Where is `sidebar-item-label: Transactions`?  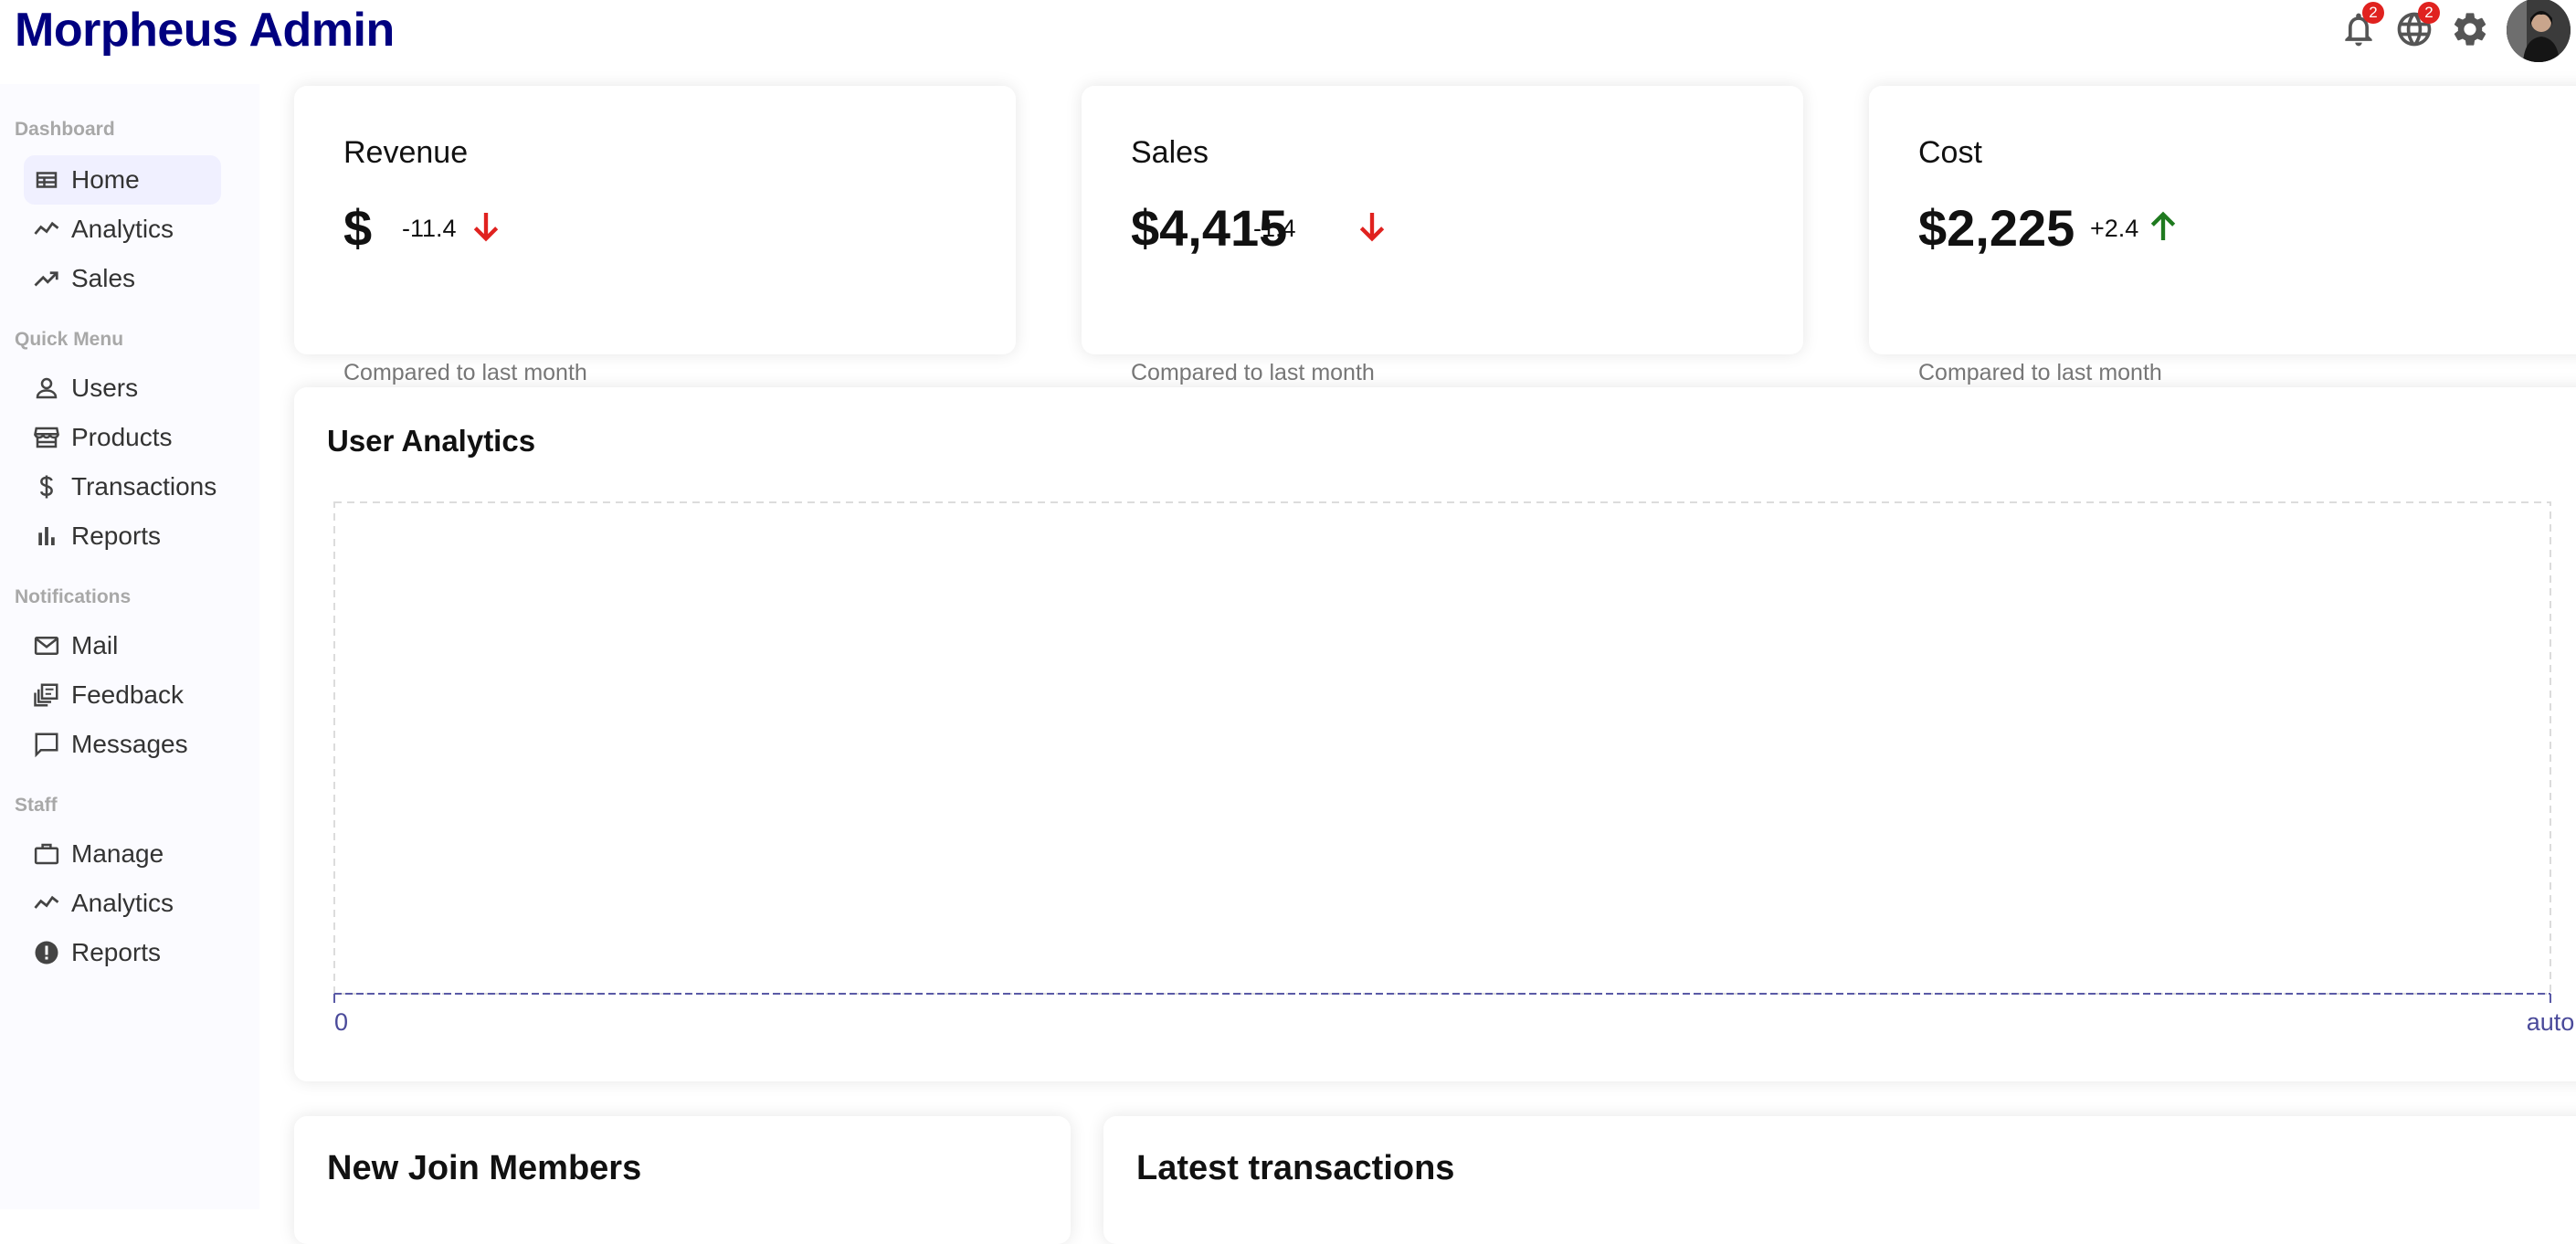
sidebar-item-label: Transactions is located at coordinates (144, 487).